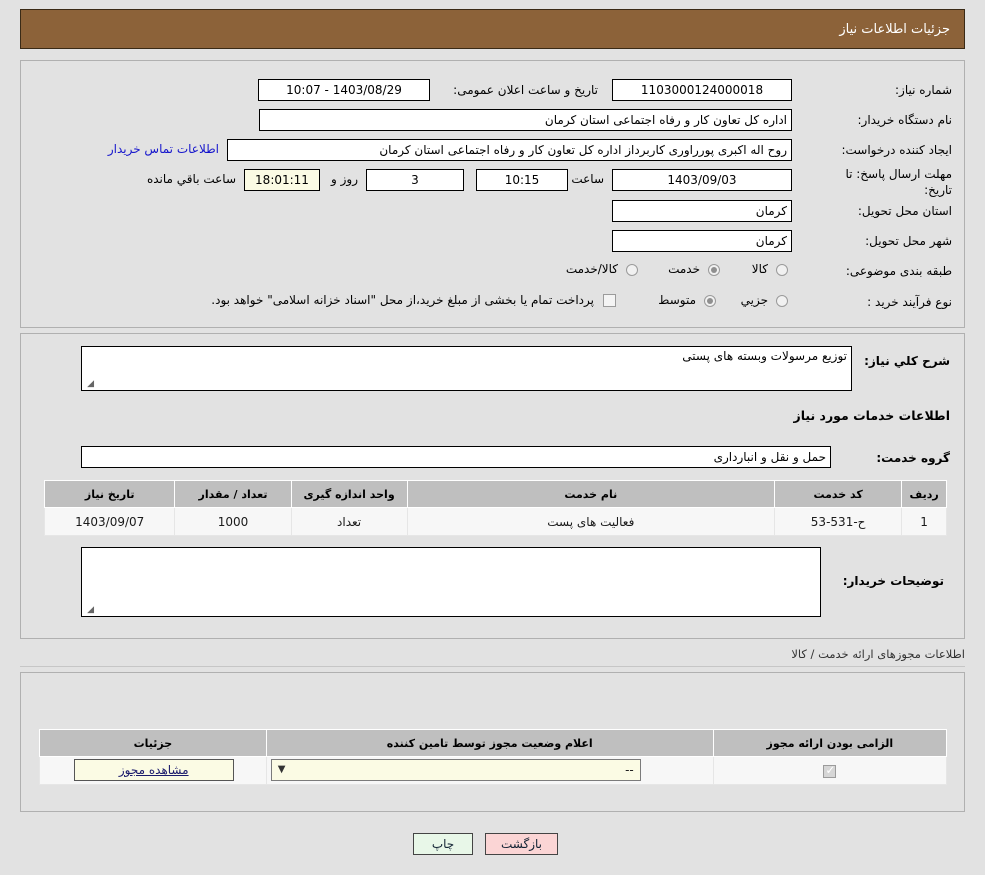 The image size is (985, 875). What do you see at coordinates (590, 521) in the screenshot?
I see `cell-name: فعالیت های پست` at bounding box center [590, 521].